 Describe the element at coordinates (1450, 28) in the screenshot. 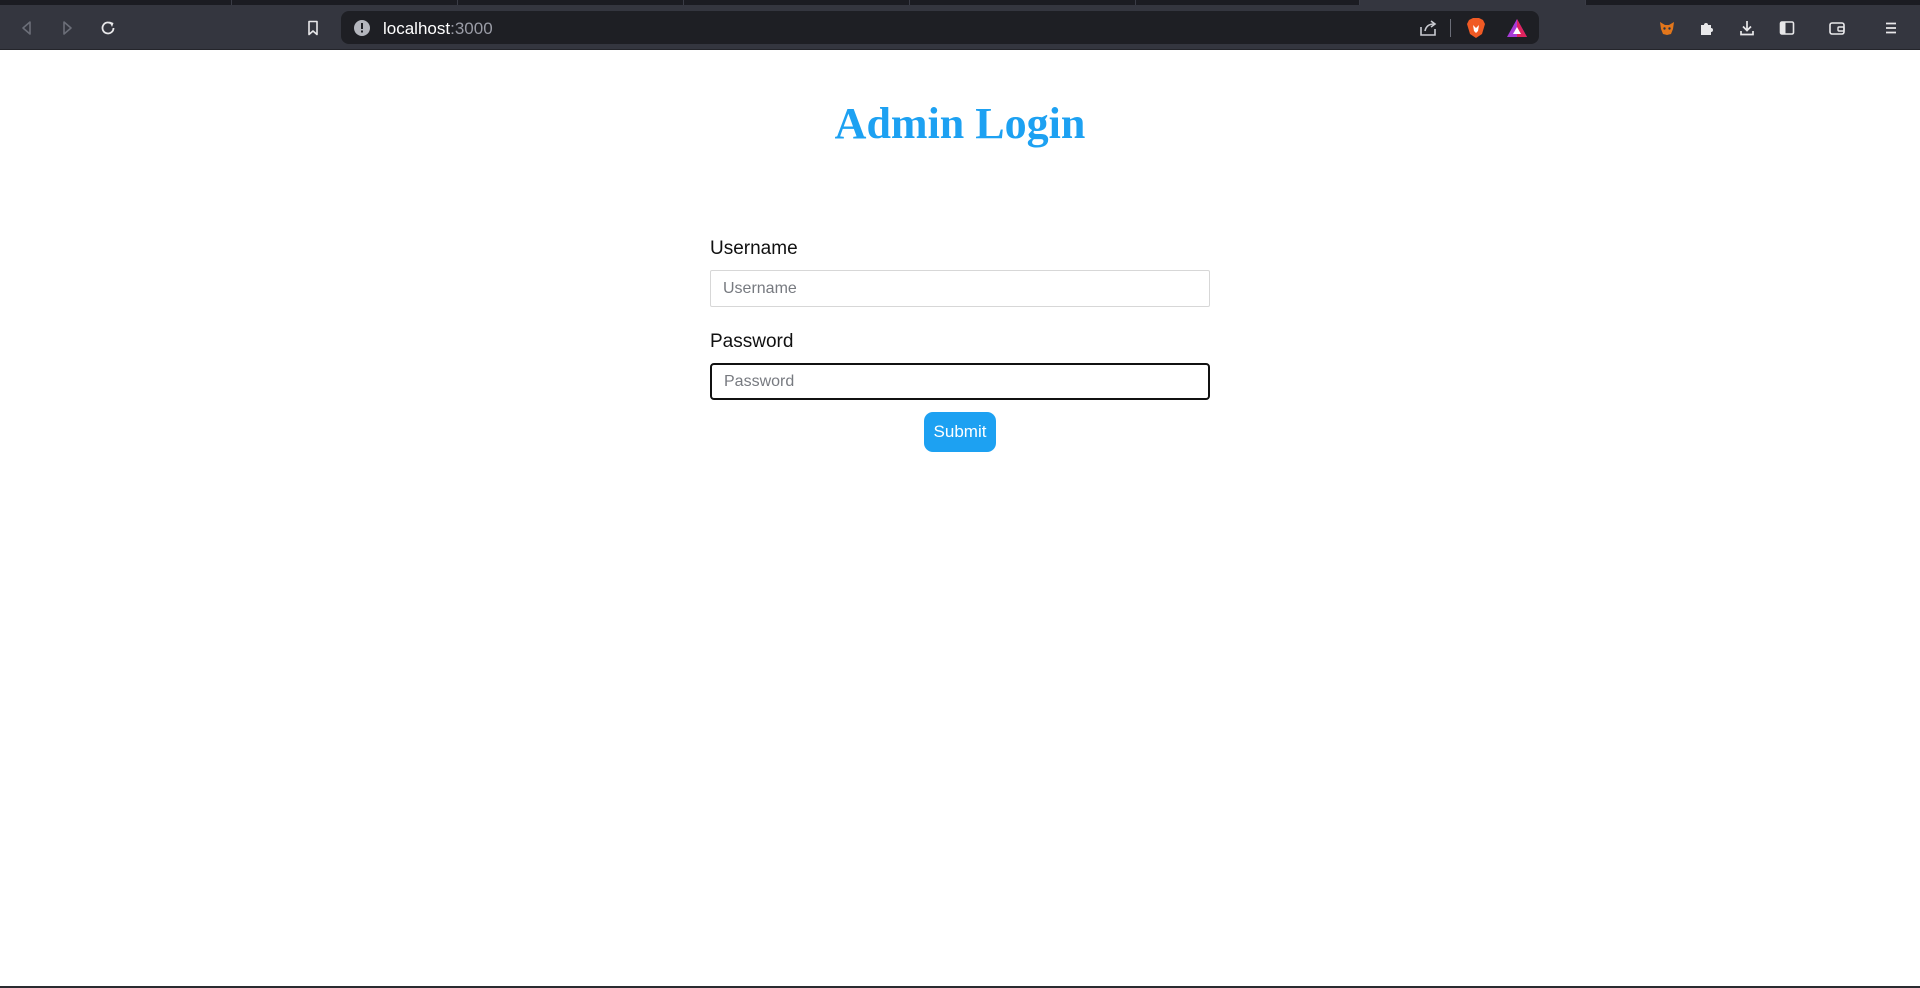

I see `address-bar-divider` at that location.